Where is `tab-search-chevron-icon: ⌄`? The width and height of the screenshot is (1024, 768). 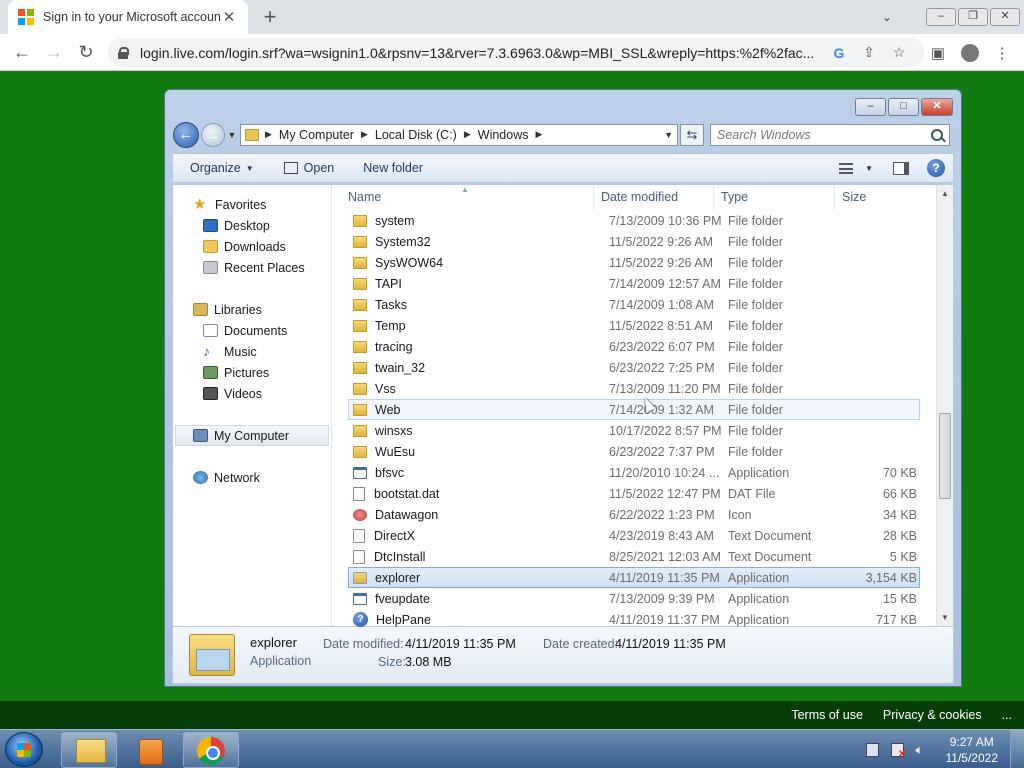 tab-search-chevron-icon: ⌄ is located at coordinates (887, 17).